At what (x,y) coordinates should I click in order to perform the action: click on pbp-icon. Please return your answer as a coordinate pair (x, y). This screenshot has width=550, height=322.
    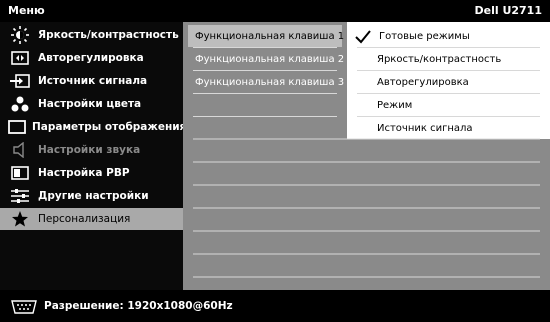
    Looking at the image, I should click on (20, 173).